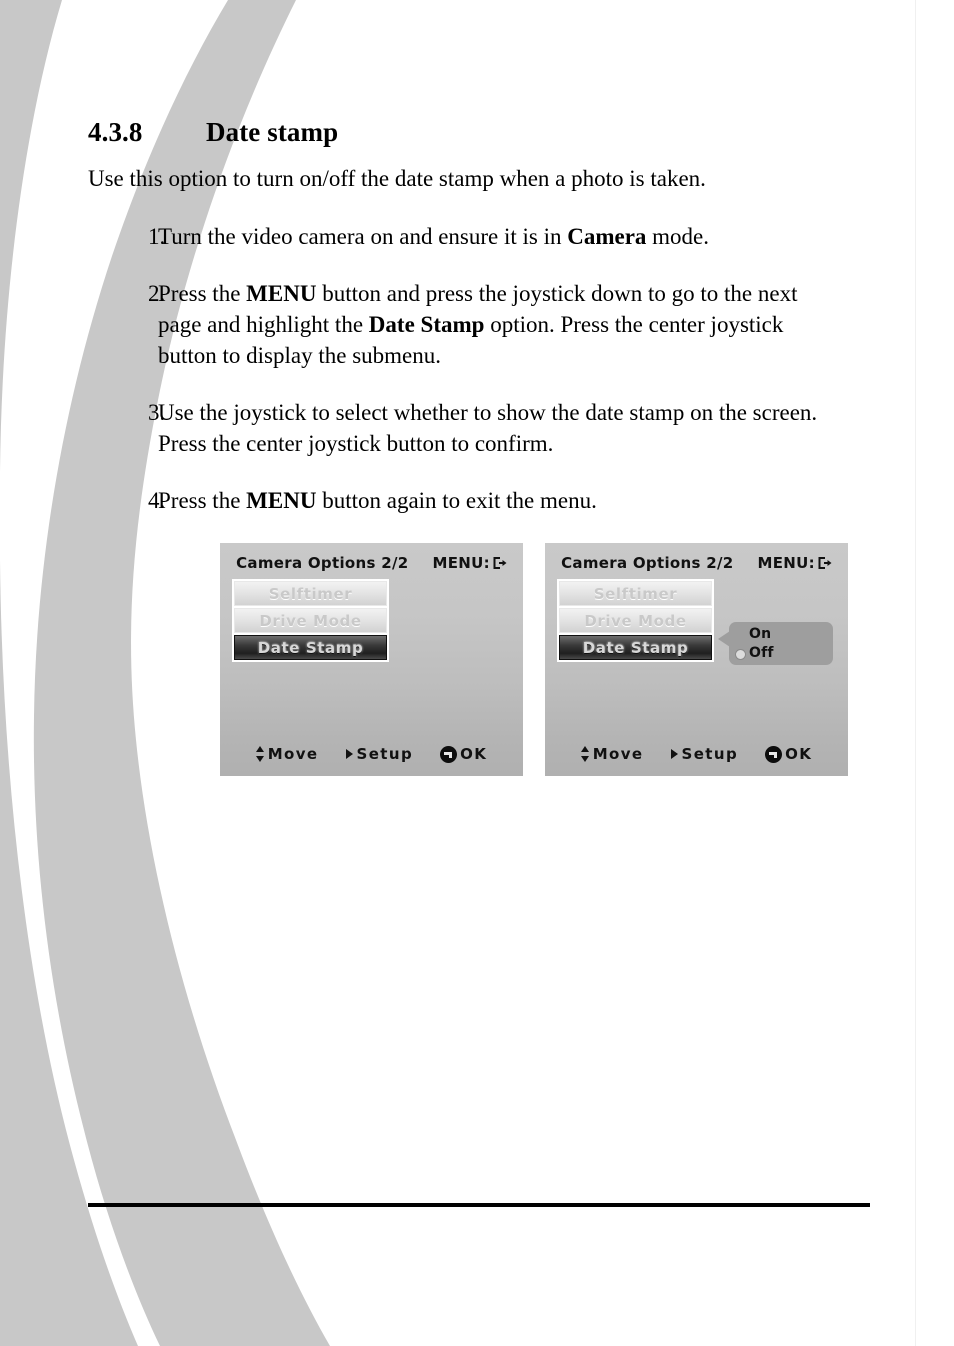 Image resolution: width=954 pixels, height=1346 pixels. I want to click on lcd-header-right: Camera Options 2/2 MENU:, so click(696, 563).